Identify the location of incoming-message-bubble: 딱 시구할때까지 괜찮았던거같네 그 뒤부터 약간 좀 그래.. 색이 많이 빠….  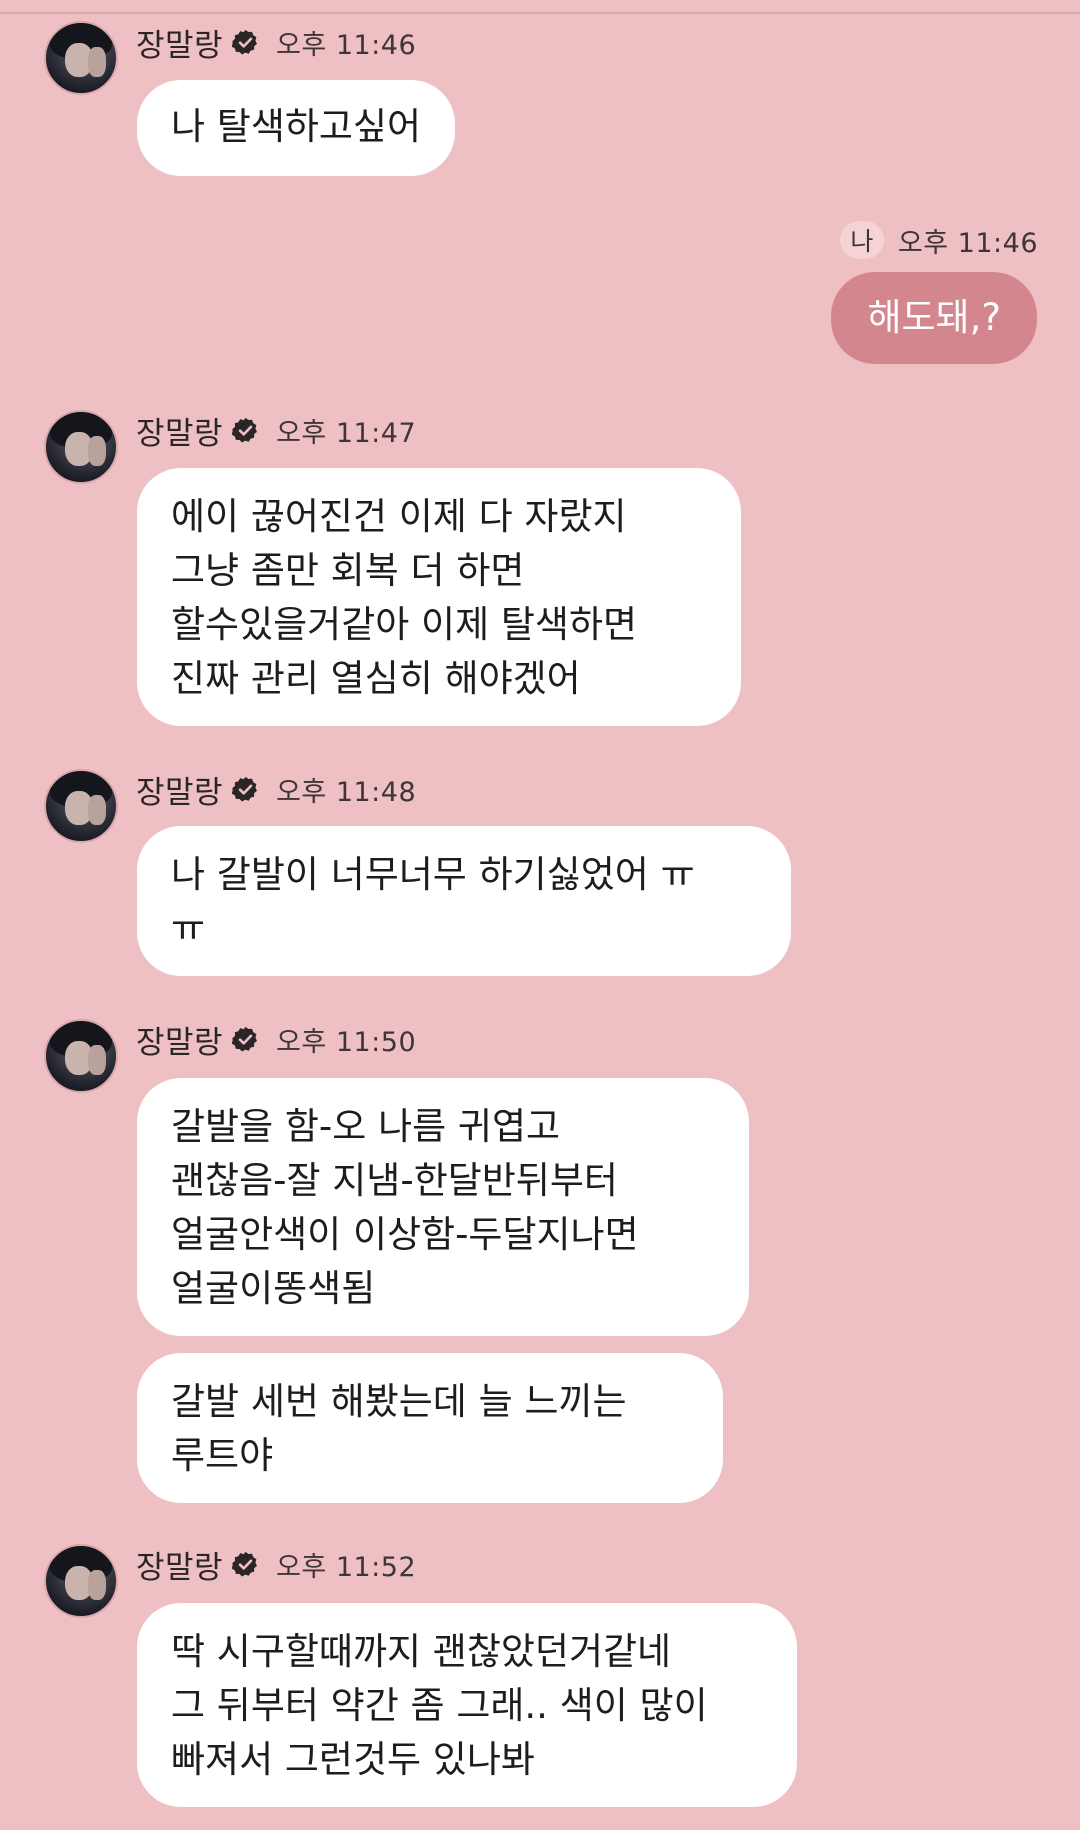
(467, 1705).